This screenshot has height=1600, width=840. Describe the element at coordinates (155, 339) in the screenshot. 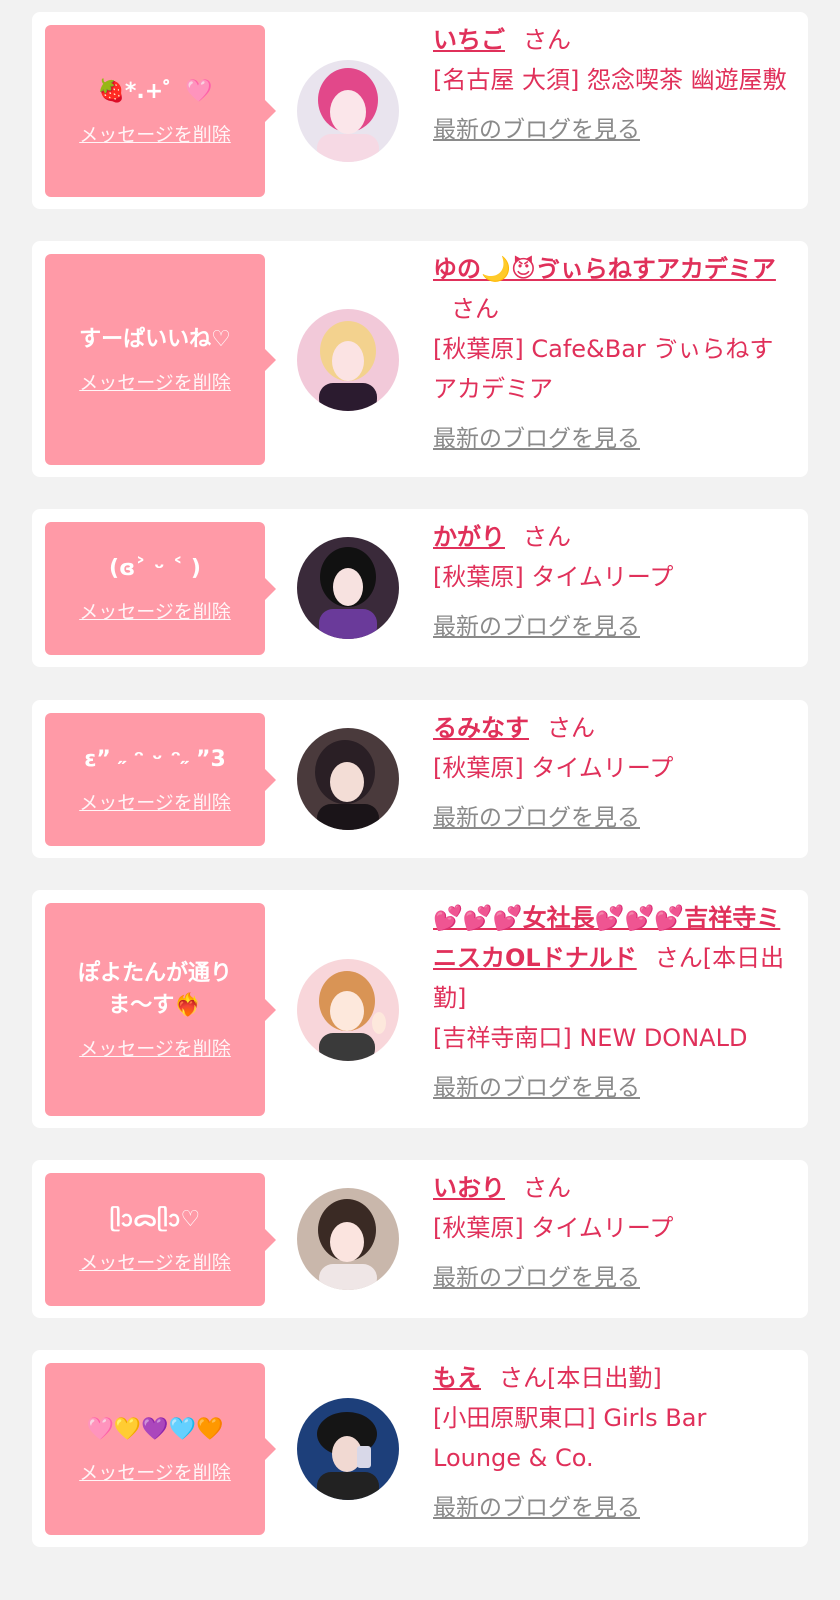

I see `message-text: すーぱいいね♡` at that location.